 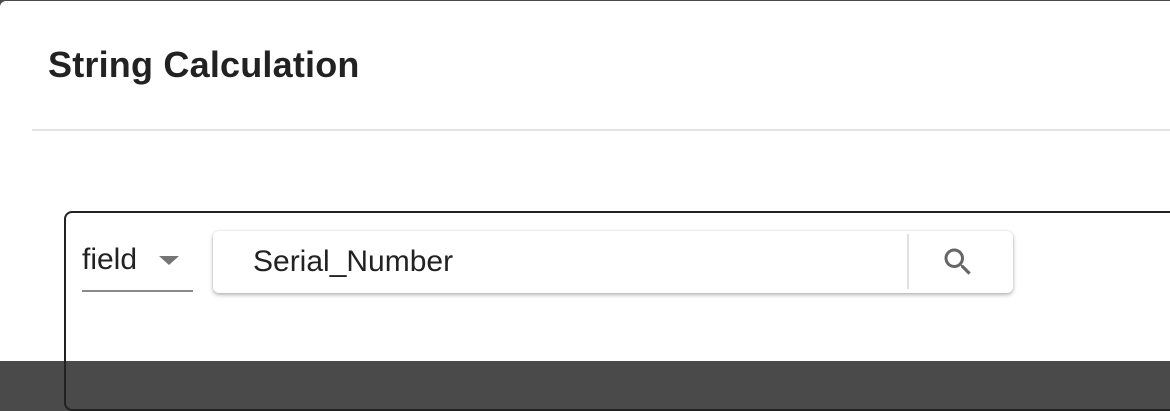 What do you see at coordinates (601, 130) in the screenshot?
I see `header-divider` at bounding box center [601, 130].